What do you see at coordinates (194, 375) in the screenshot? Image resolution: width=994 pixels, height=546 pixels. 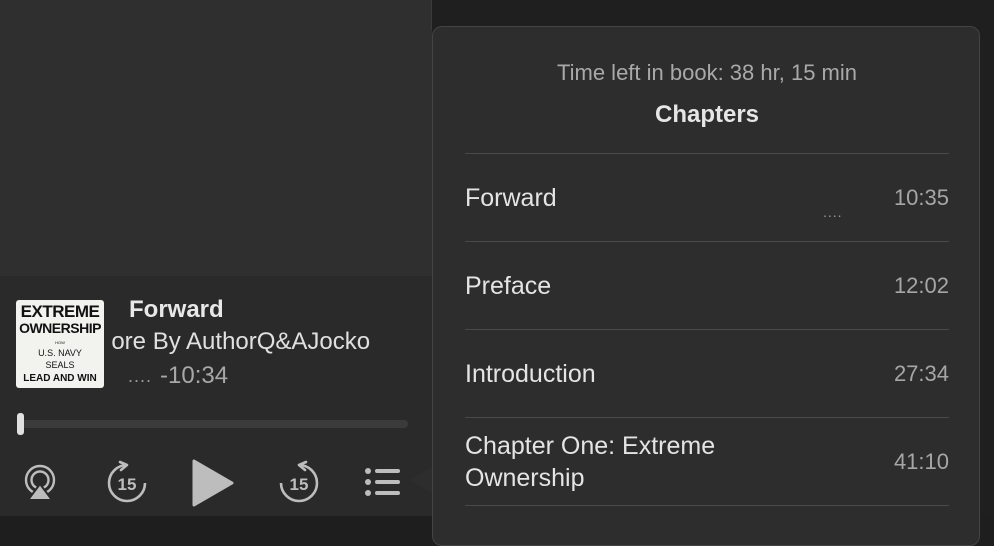 I see `time-remaining: -10:34` at bounding box center [194, 375].